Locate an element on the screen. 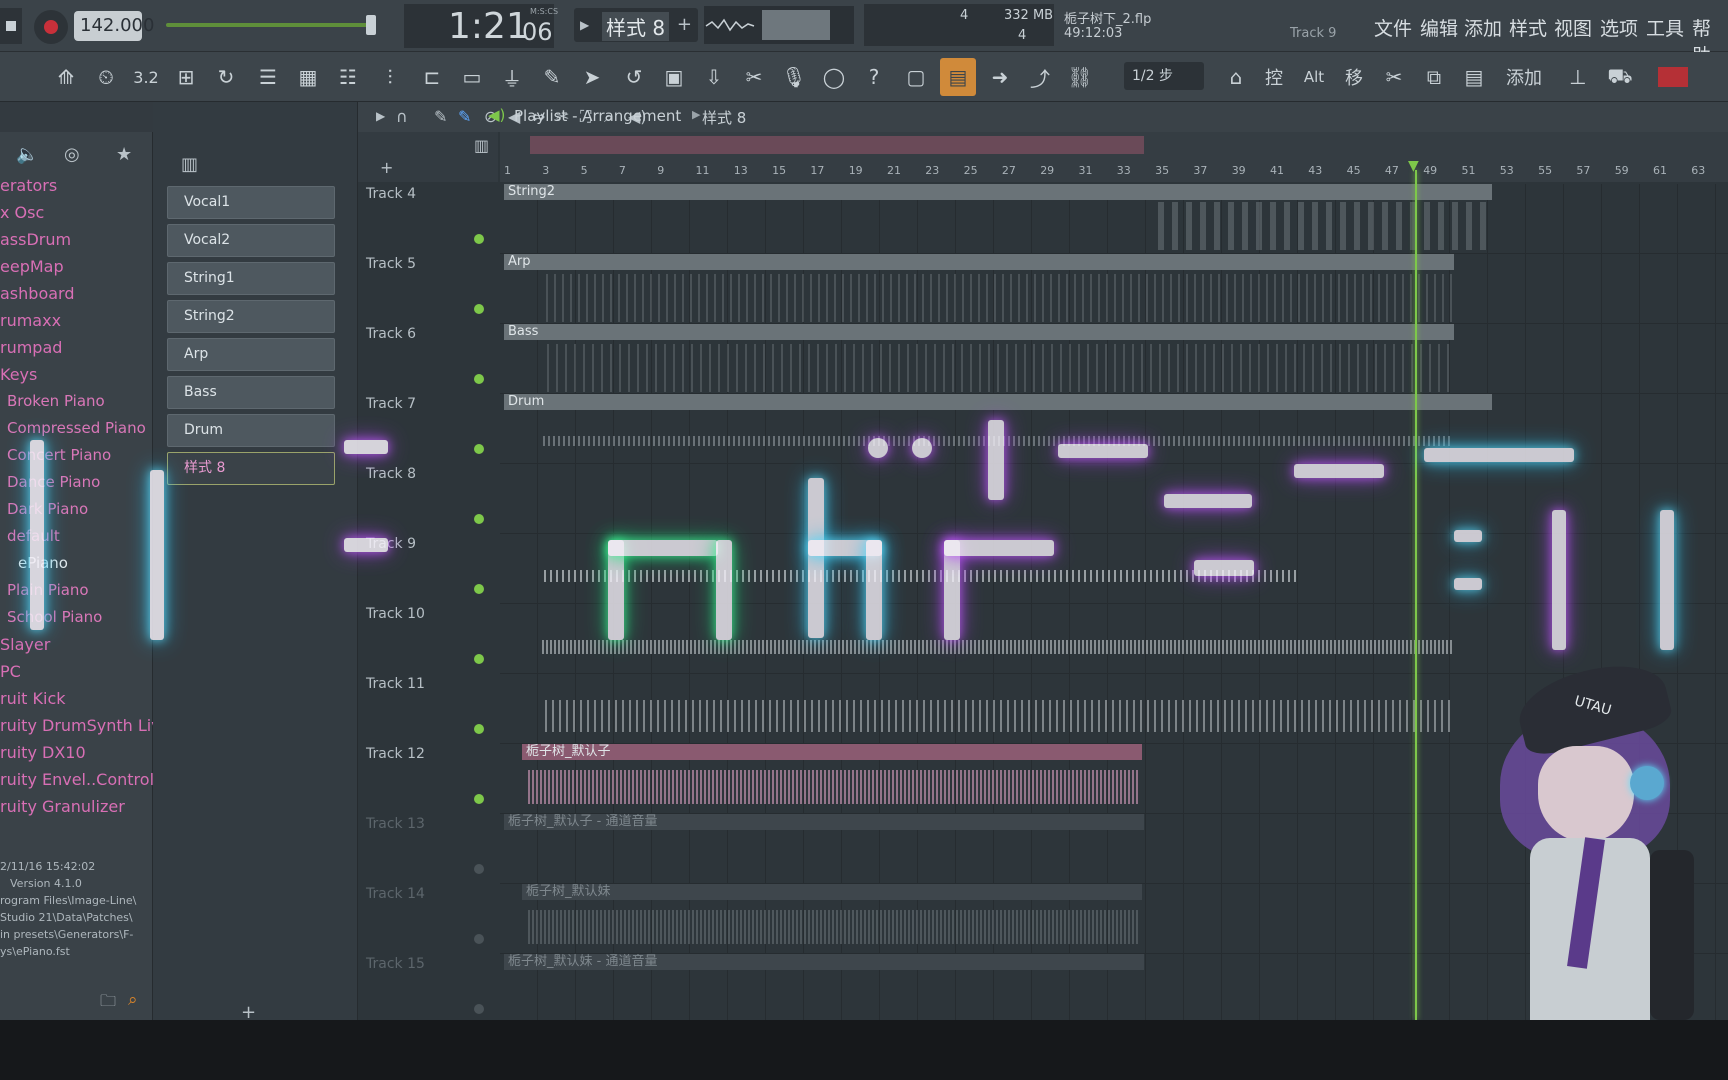 This screenshot has height=1080, width=1728. clip-string2: String2 is located at coordinates (998, 192).